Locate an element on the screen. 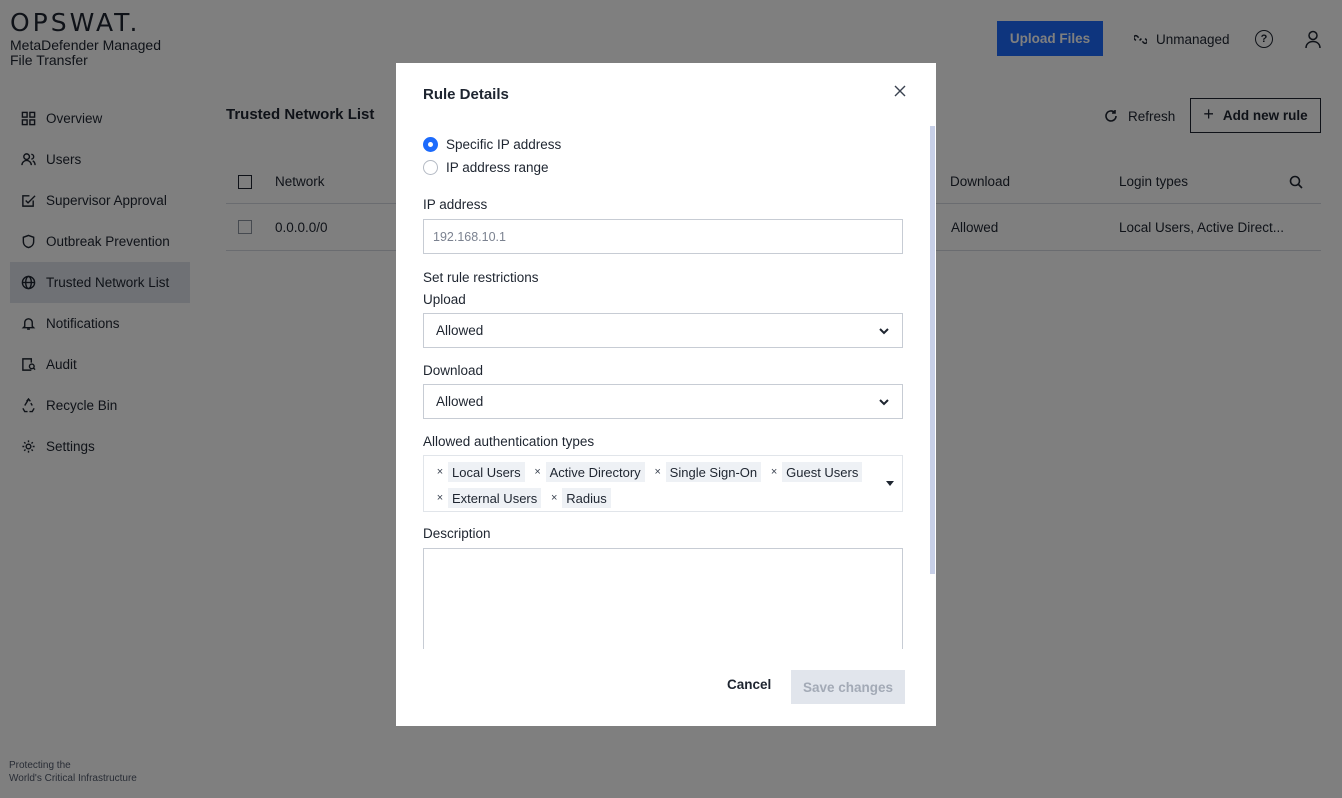  radio-button-checked is located at coordinates (430, 144).